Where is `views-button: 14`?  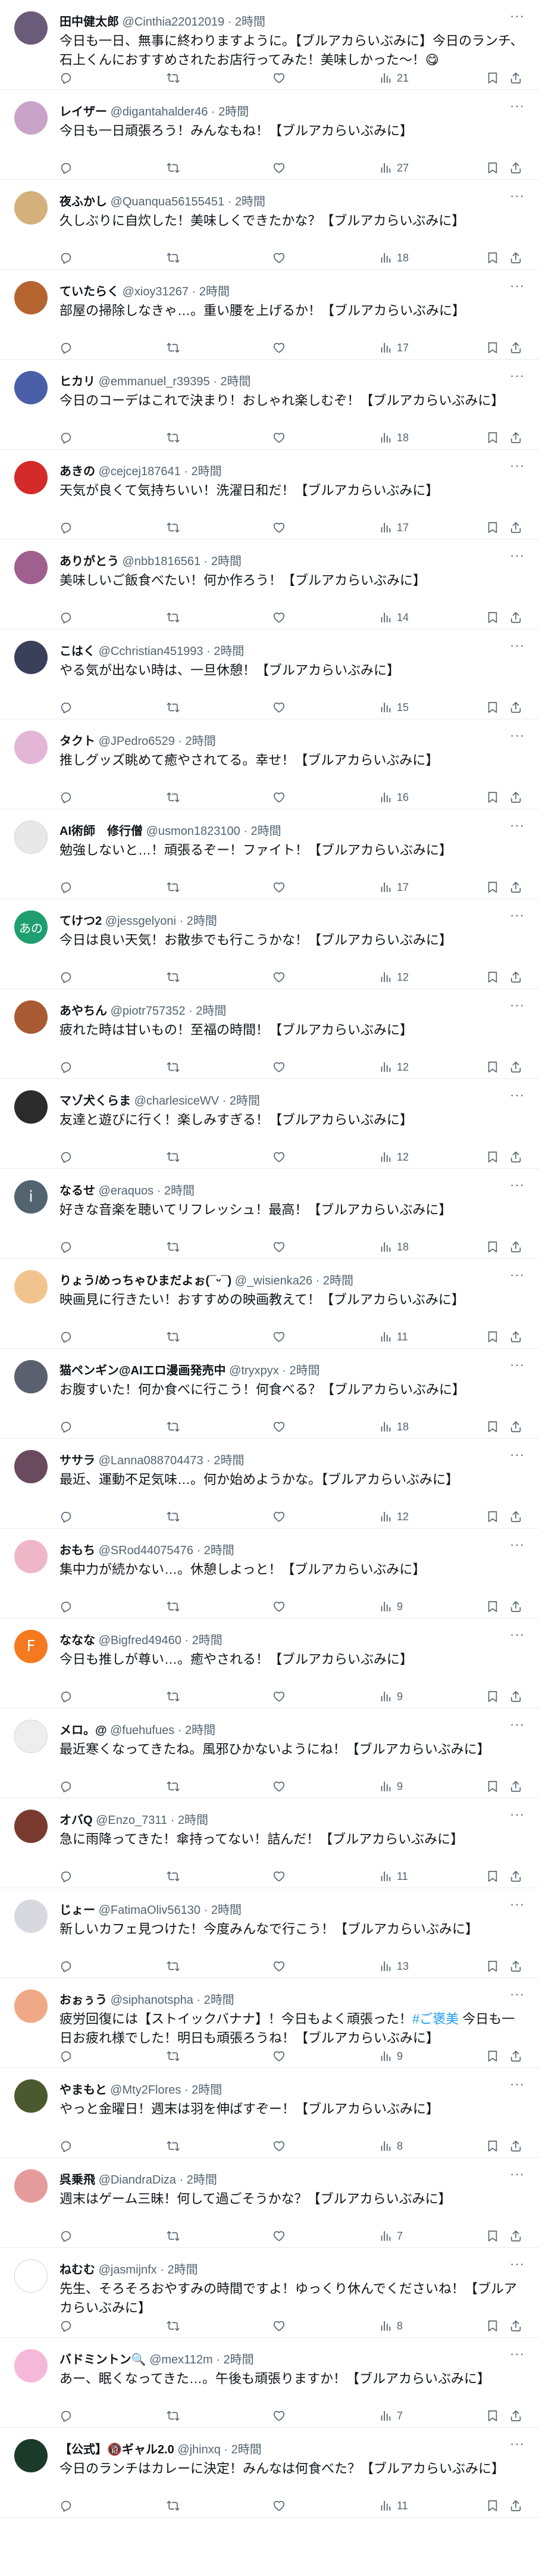
views-button: 14 is located at coordinates (394, 618).